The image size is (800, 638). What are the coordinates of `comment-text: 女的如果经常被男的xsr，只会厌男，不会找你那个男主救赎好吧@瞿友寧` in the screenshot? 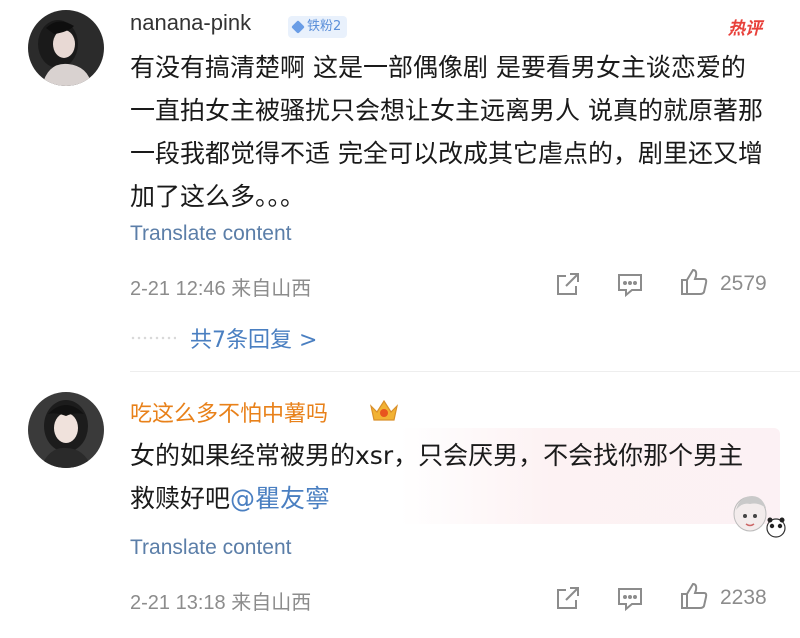 It's located at (440, 477).